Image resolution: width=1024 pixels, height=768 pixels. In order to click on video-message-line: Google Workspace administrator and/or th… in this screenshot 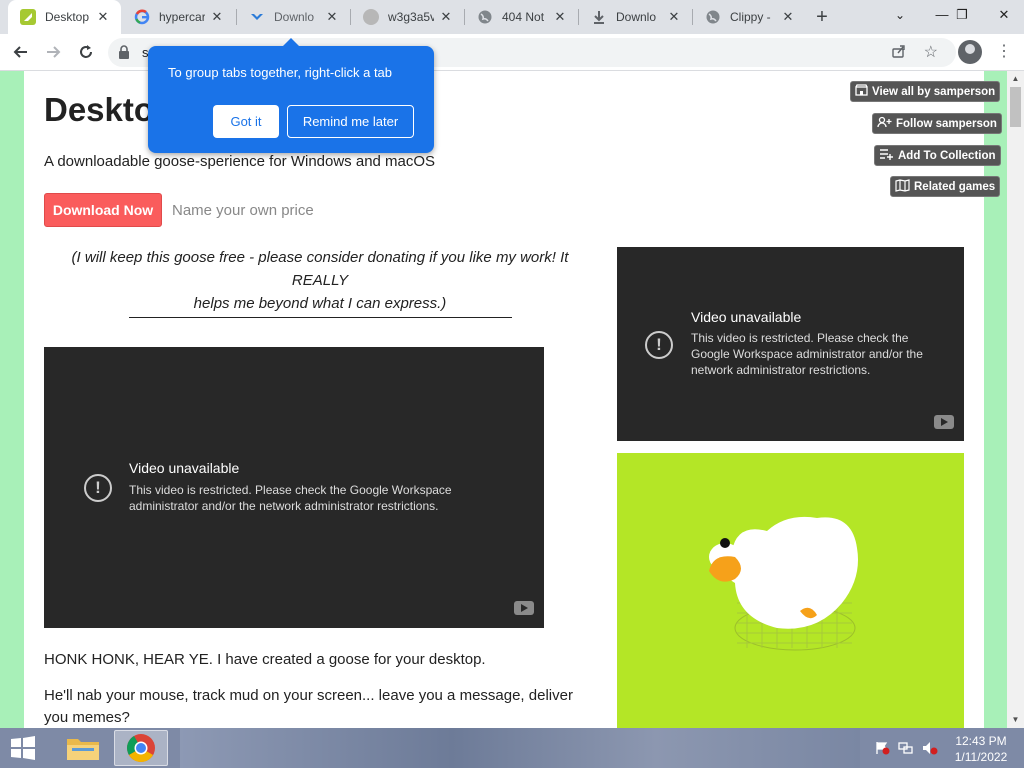, I will do `click(807, 354)`.